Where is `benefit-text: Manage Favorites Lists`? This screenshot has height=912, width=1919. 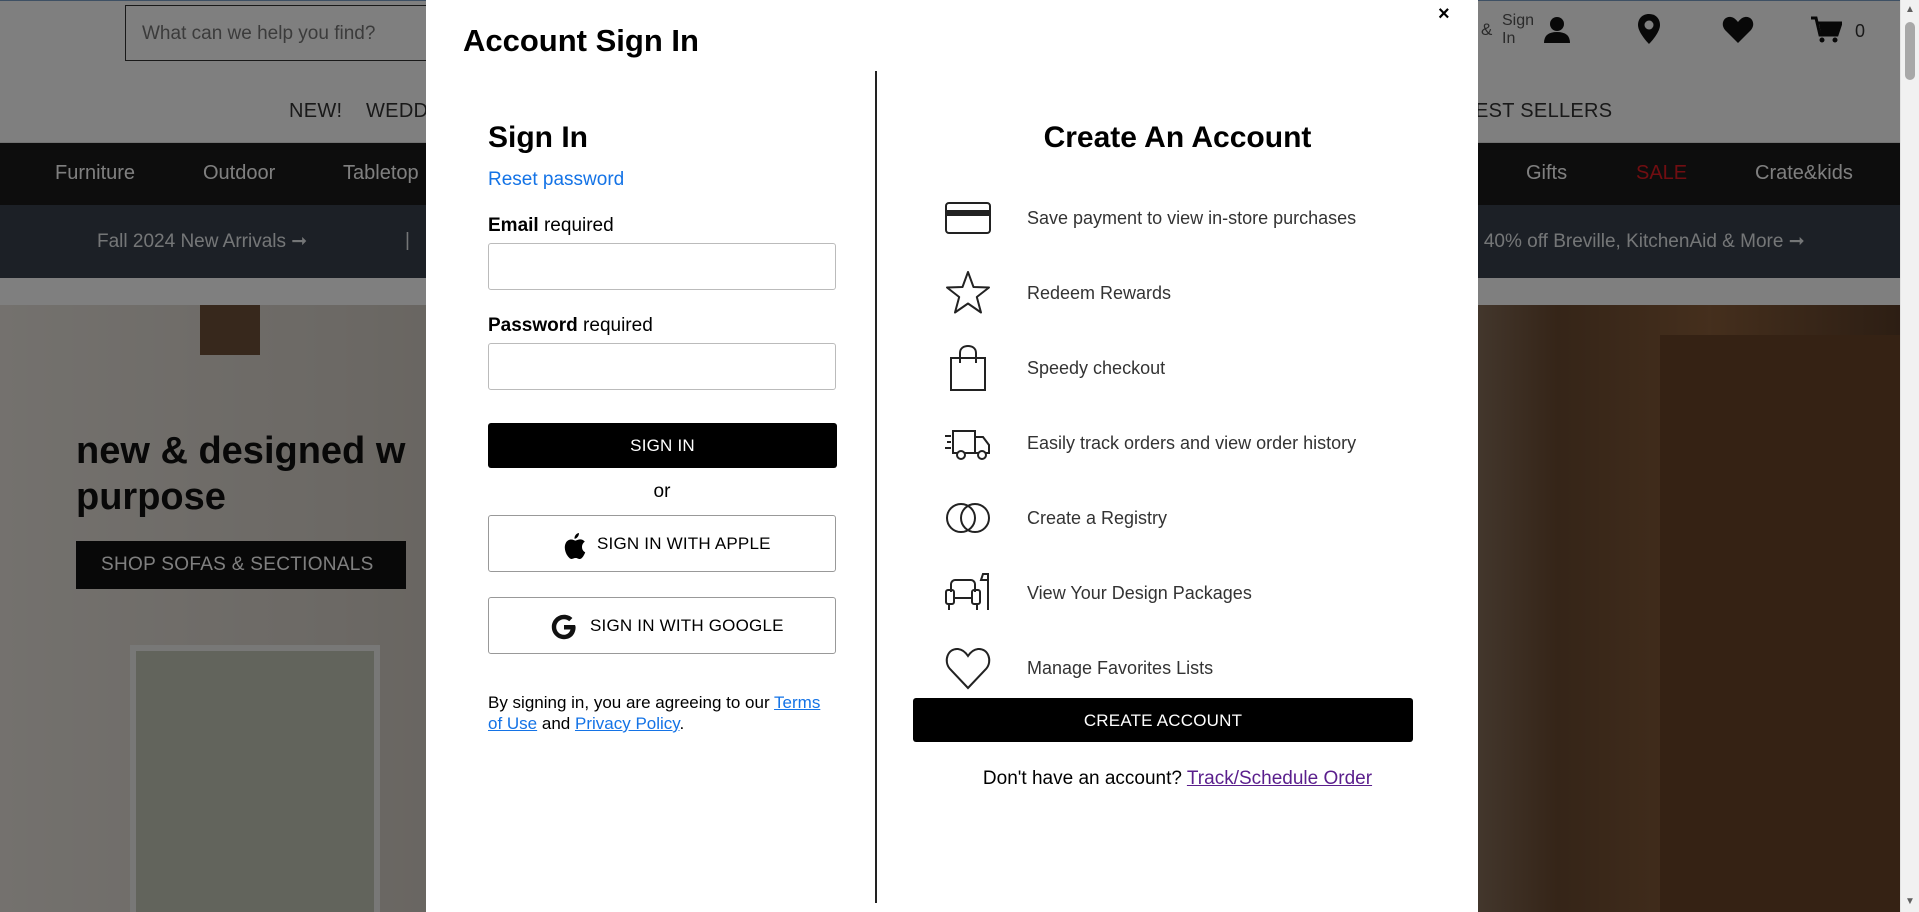 benefit-text: Manage Favorites Lists is located at coordinates (1120, 668).